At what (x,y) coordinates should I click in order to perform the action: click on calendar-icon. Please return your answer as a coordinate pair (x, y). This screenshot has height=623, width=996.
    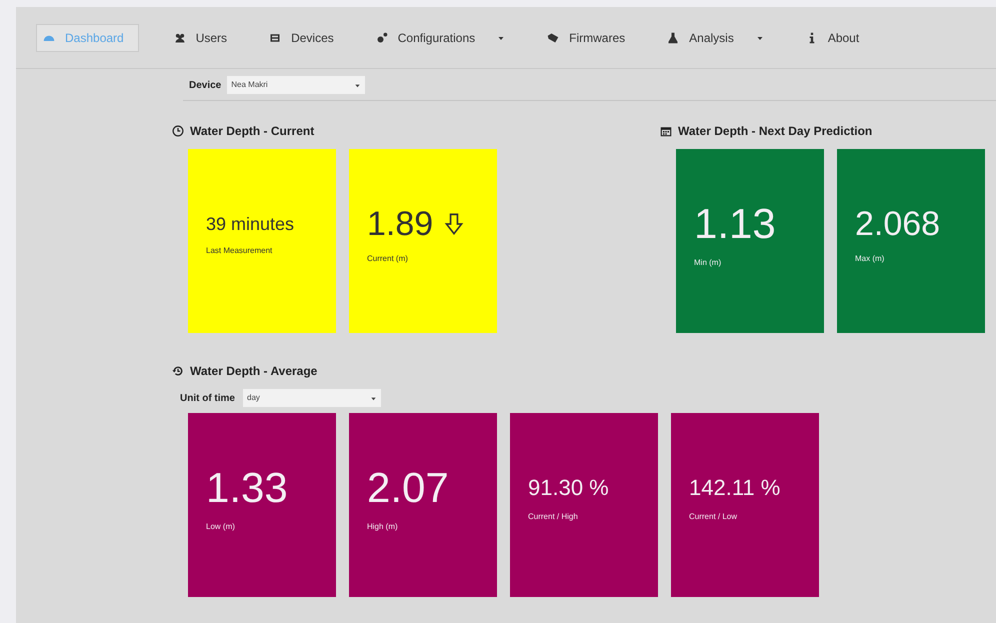
    Looking at the image, I should click on (666, 131).